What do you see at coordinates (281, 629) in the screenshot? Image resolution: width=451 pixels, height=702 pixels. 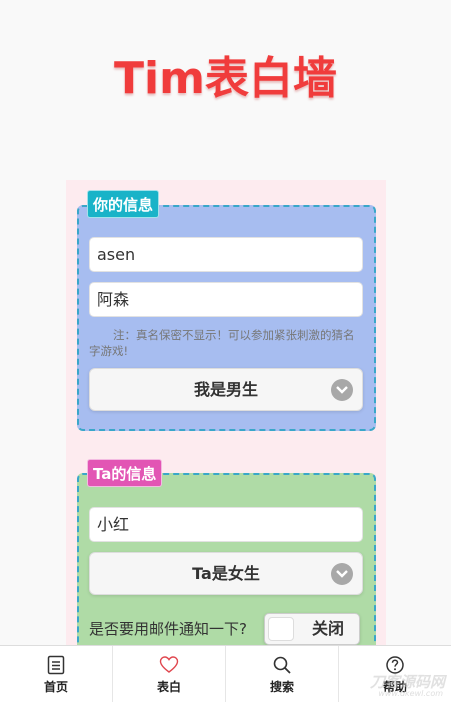 I see `toggle-knob` at bounding box center [281, 629].